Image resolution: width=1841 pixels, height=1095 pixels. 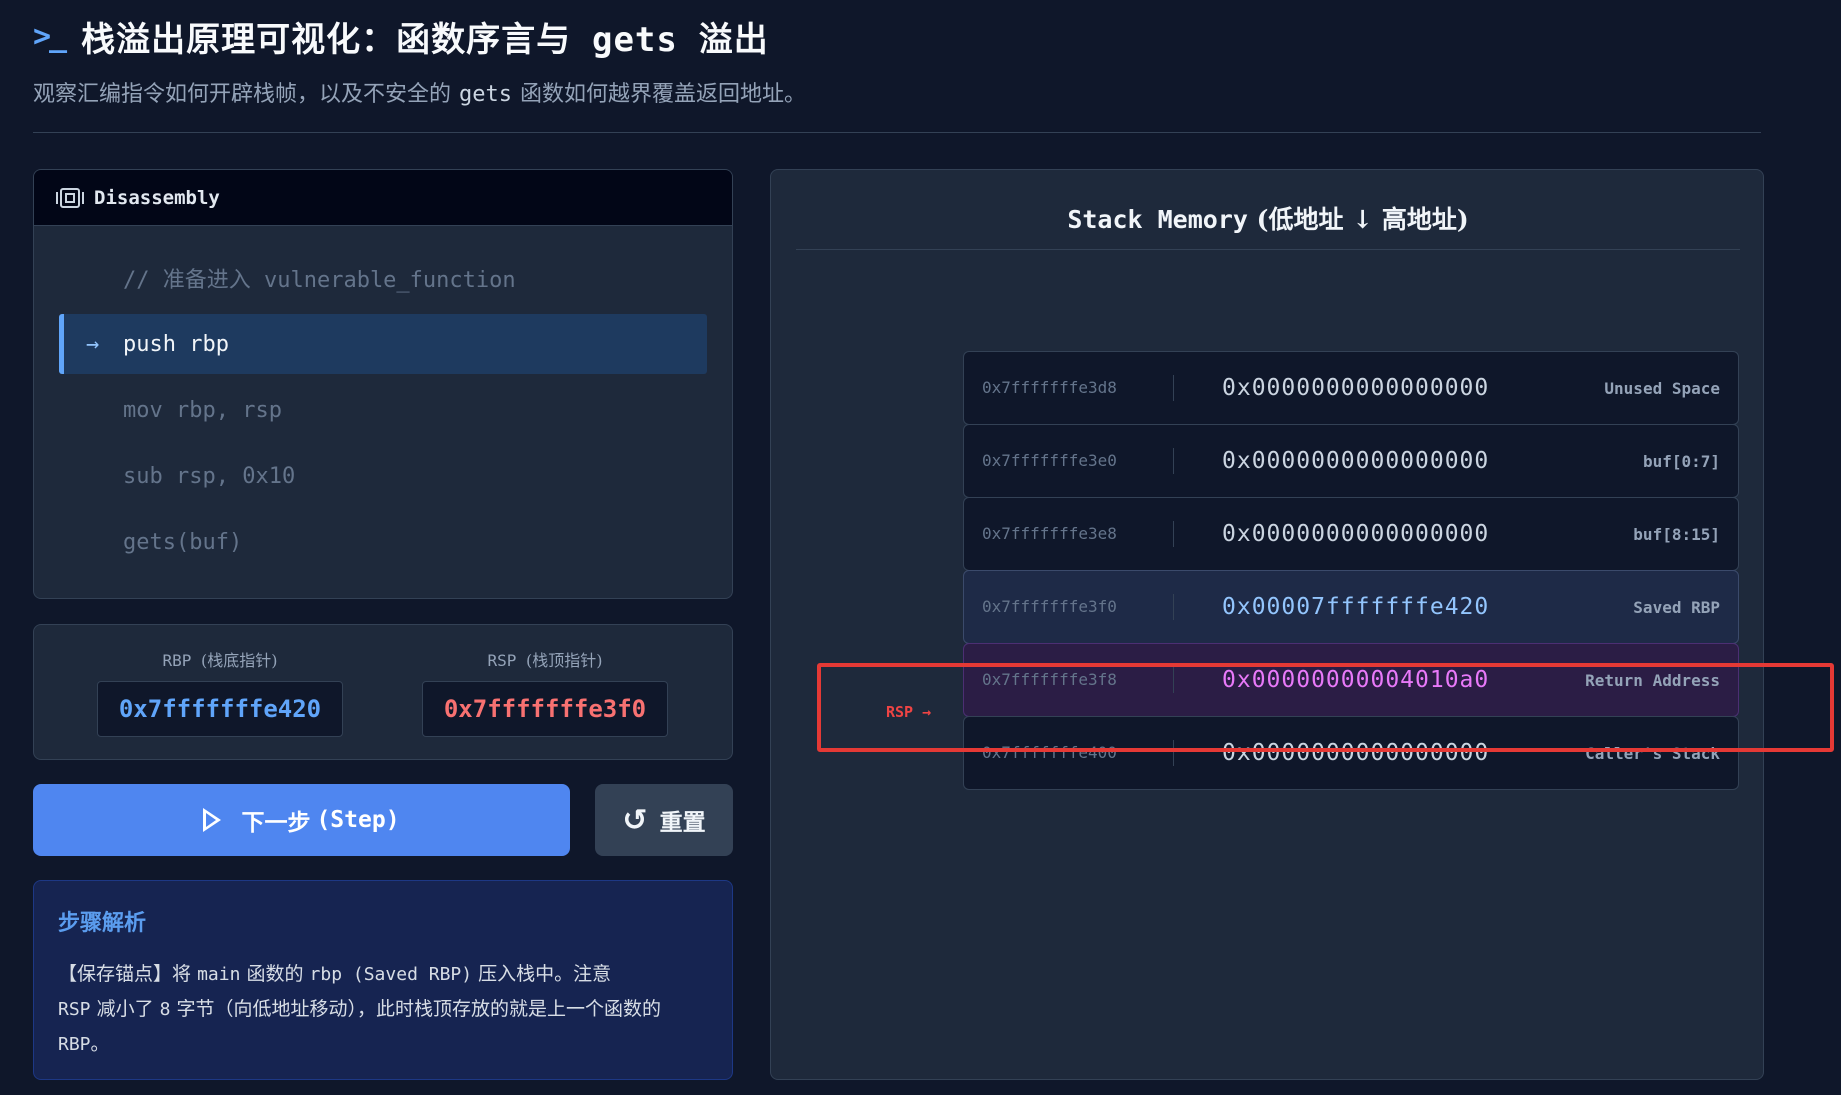 I want to click on reset-button: ↺ 重置, so click(x=664, y=820).